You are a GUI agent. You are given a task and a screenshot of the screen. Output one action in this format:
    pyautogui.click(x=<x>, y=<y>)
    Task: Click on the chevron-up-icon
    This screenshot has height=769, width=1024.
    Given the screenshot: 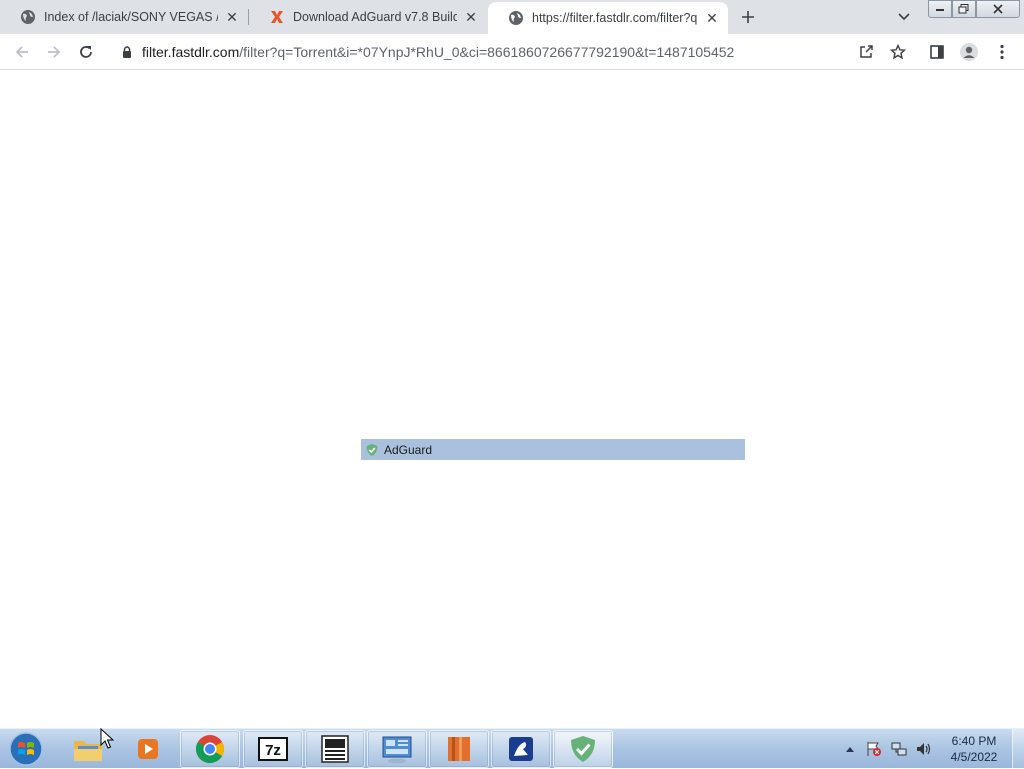 What is the action you would take?
    pyautogui.click(x=850, y=749)
    